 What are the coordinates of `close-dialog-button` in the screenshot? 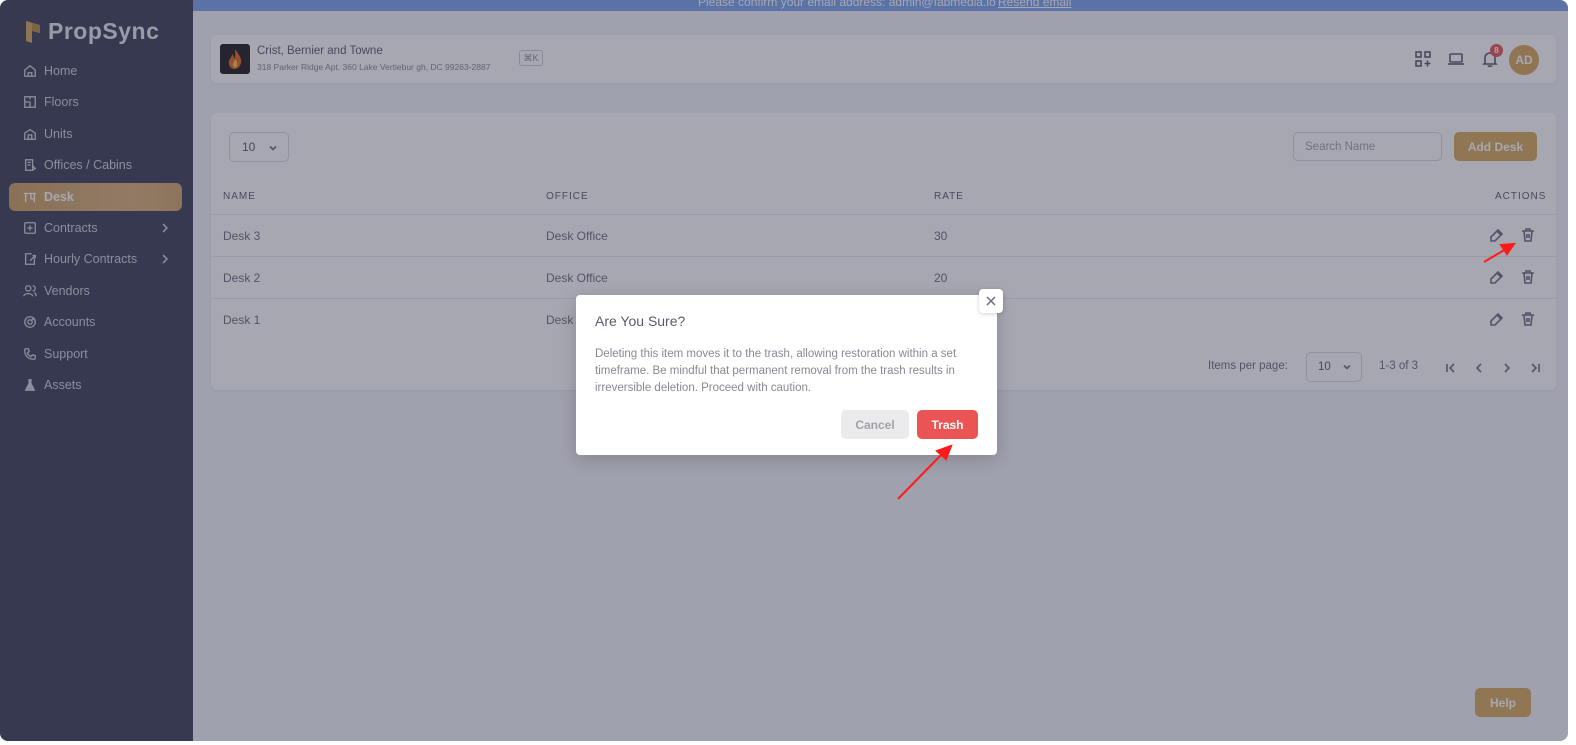 It's located at (991, 301).